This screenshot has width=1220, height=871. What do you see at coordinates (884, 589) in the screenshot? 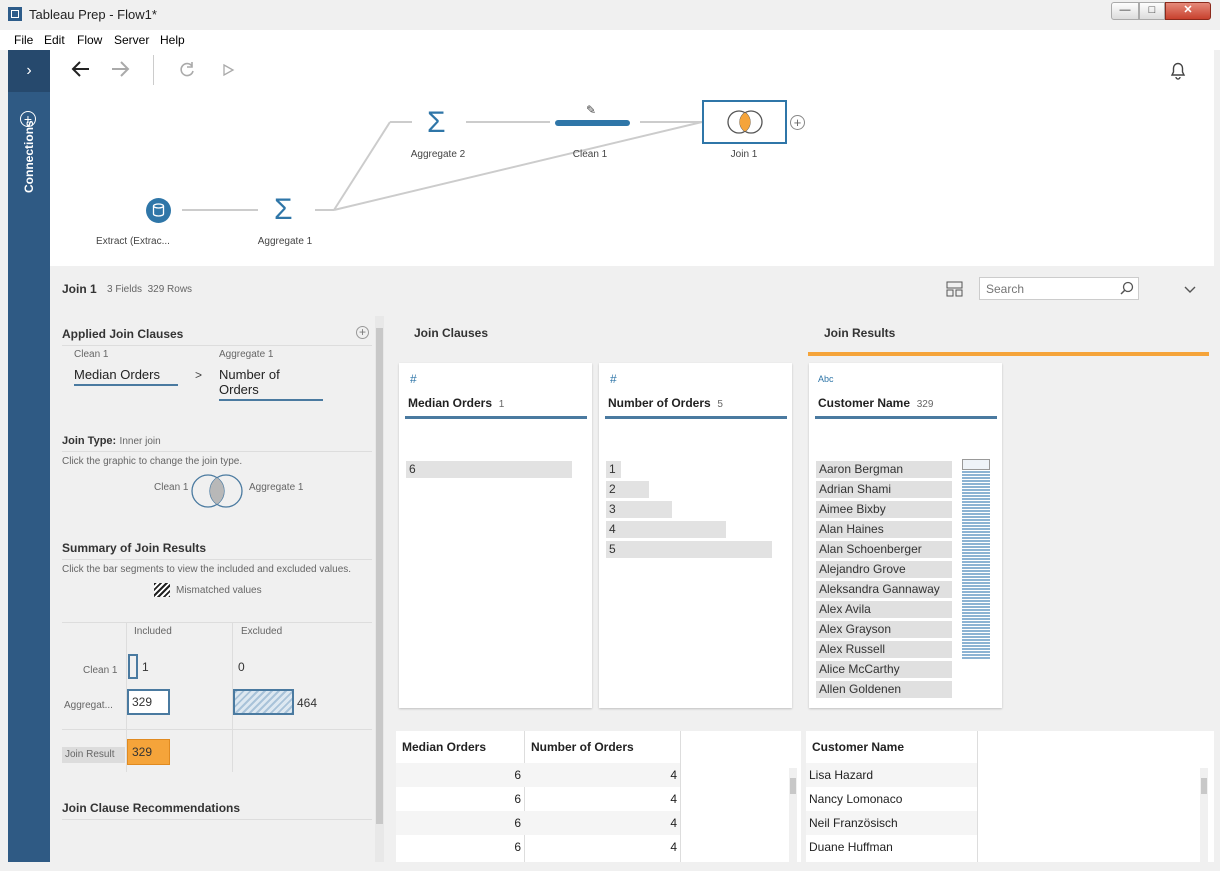
I see `value-bar: Aleksandra Gannaway` at bounding box center [884, 589].